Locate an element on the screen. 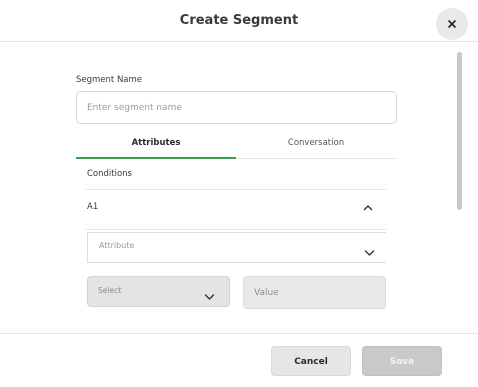 Image resolution: width=478 pixels, height=387 pixels. scrollbar-thumb is located at coordinates (459, 131).